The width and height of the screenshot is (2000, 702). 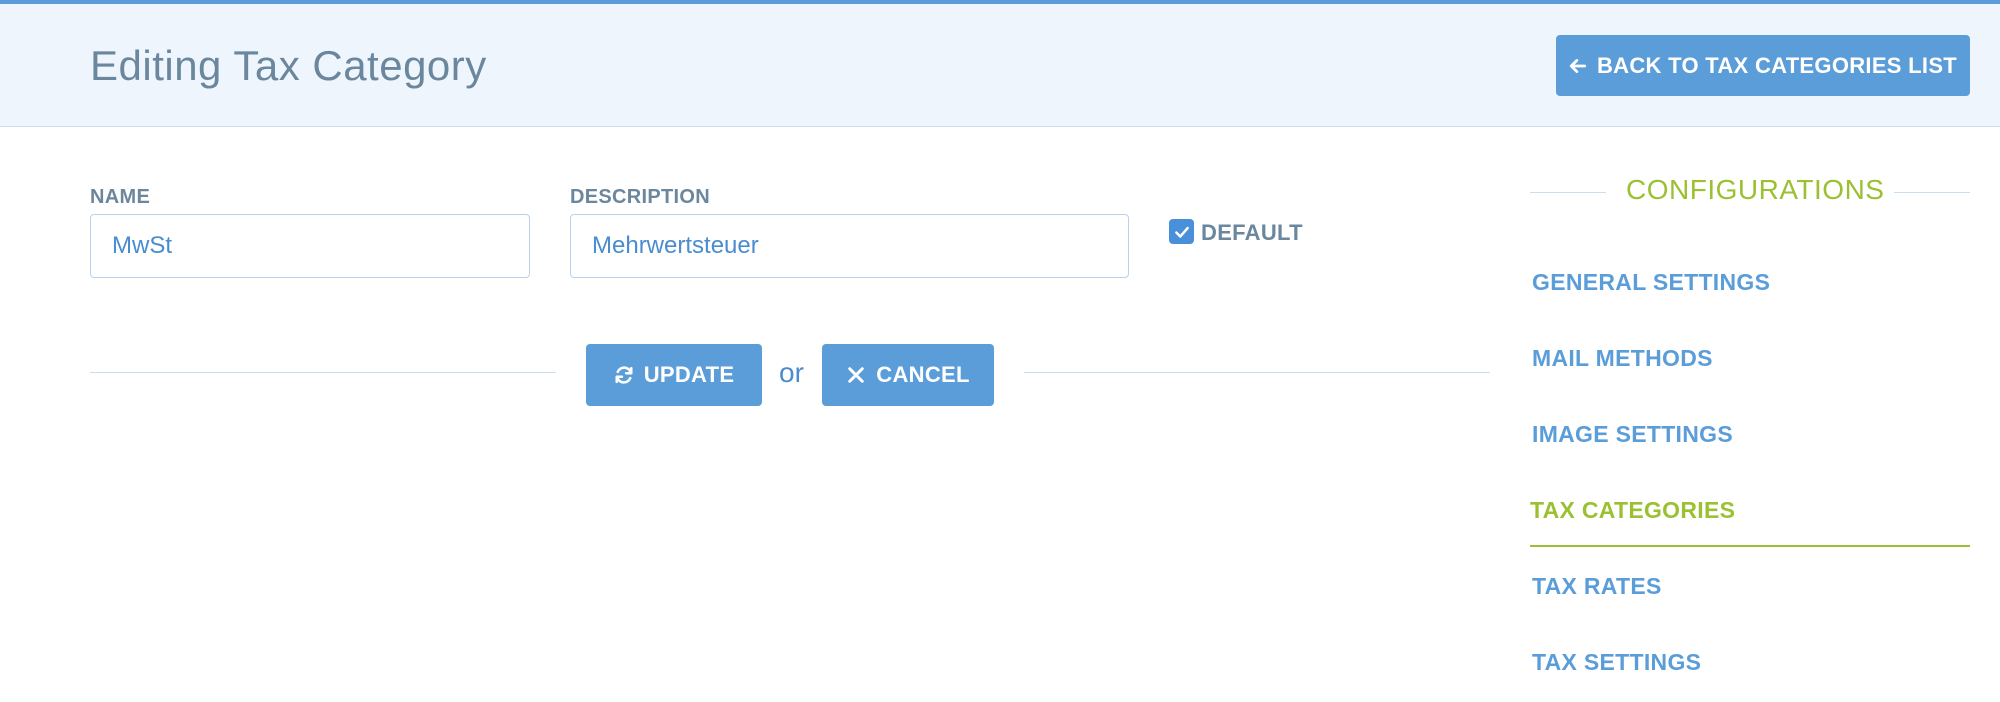 What do you see at coordinates (624, 375) in the screenshot?
I see `refresh-icon` at bounding box center [624, 375].